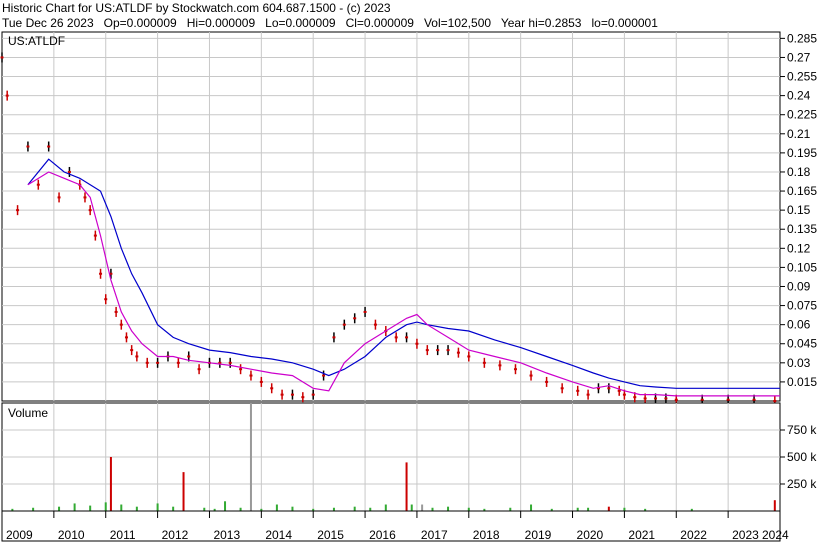 The image size is (830, 543). I want to click on y-tick-label: 0.15, so click(799, 210).